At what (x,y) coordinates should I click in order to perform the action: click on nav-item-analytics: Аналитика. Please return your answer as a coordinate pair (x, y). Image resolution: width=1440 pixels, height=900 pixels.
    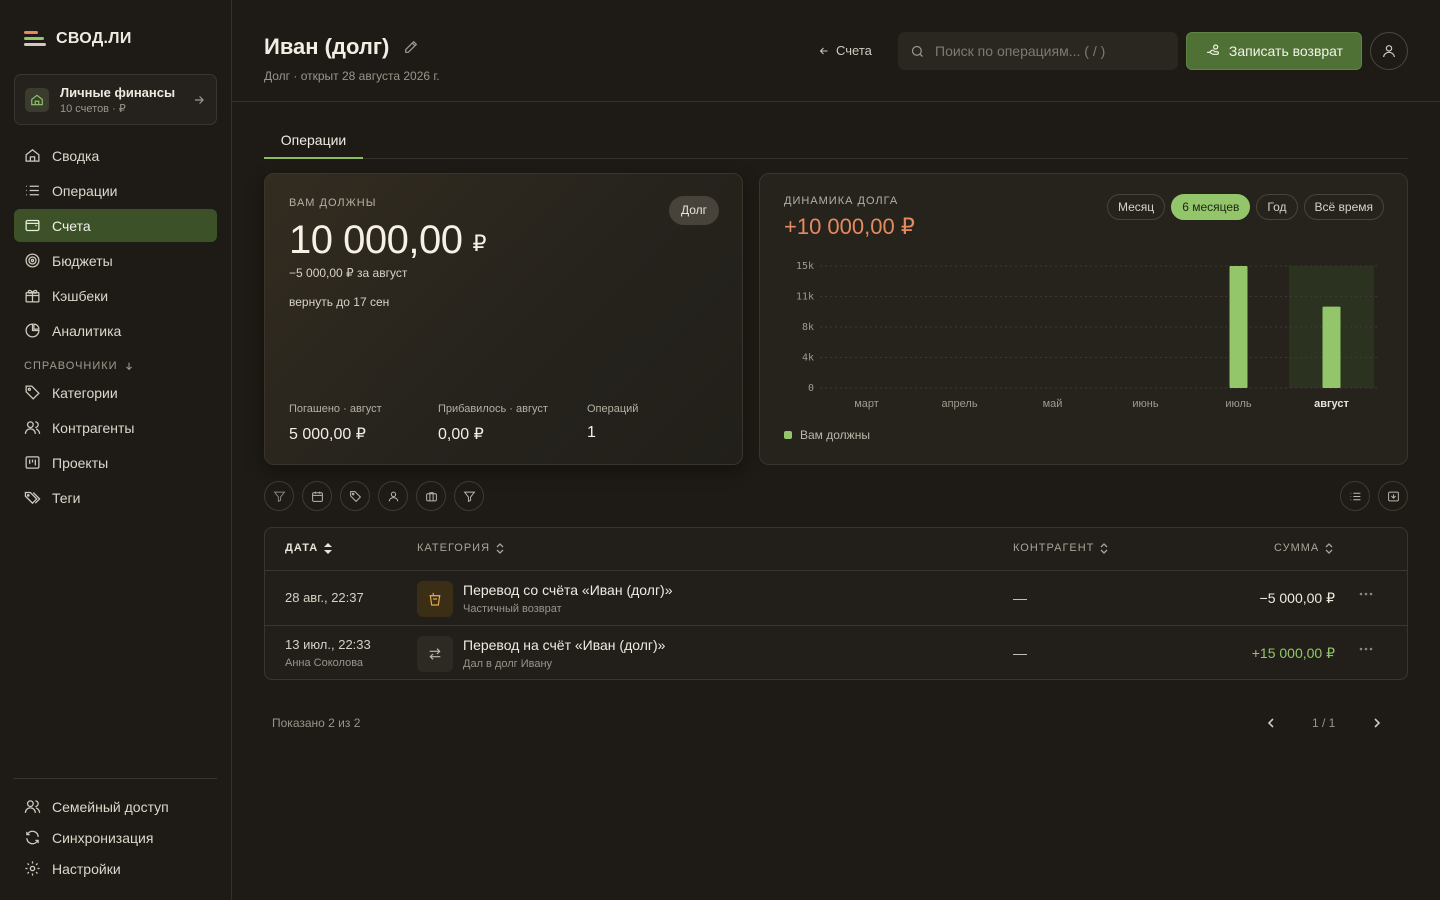
    Looking at the image, I should click on (115, 330).